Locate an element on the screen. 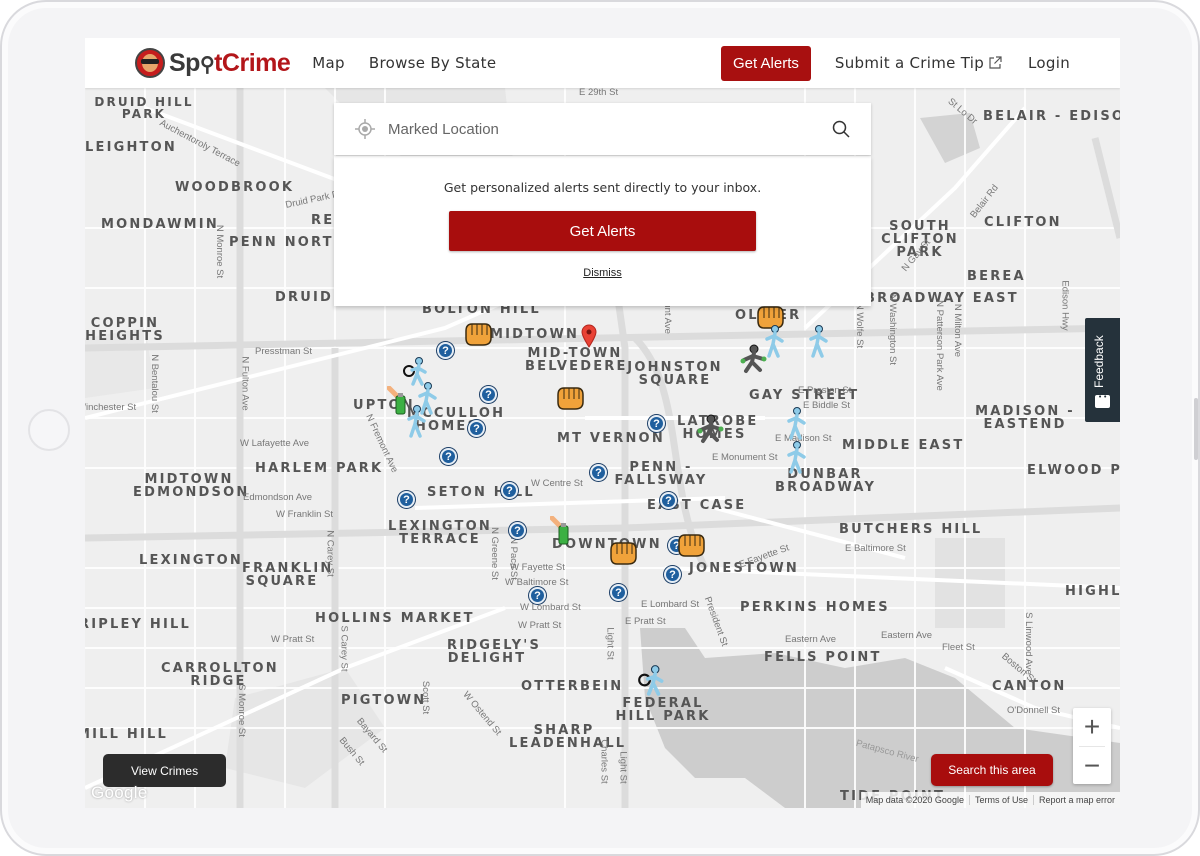  spotcrime-logo: Sp⚲tCrime is located at coordinates (213, 63).